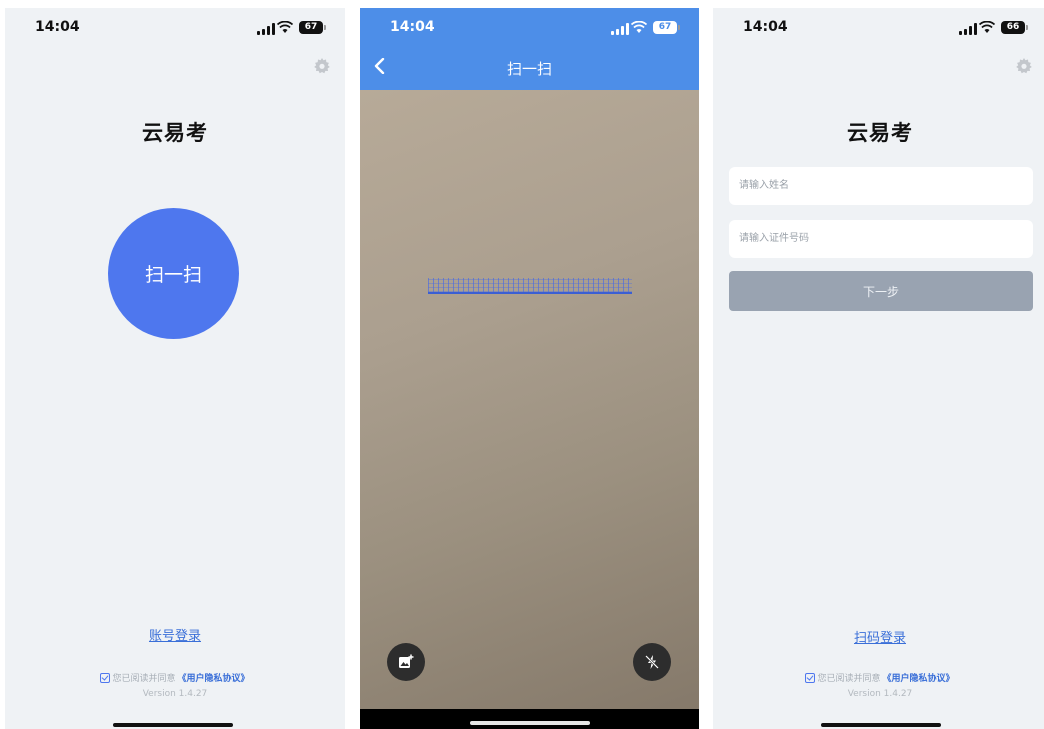  I want to click on gallery-button, so click(406, 662).